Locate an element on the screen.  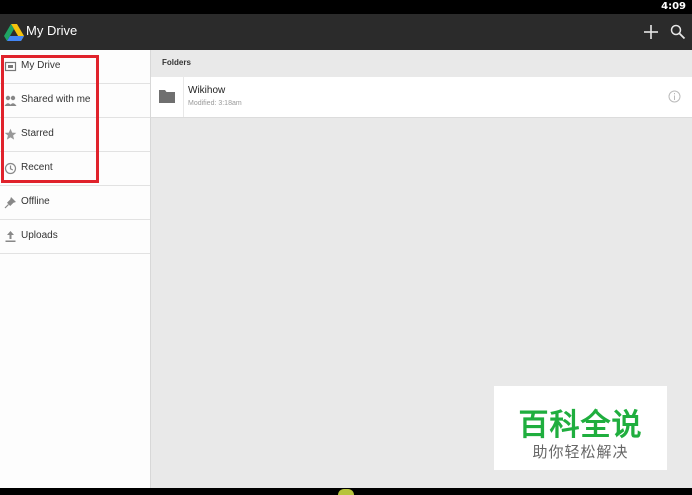
action-bar: My Drive is located at coordinates (346, 32).